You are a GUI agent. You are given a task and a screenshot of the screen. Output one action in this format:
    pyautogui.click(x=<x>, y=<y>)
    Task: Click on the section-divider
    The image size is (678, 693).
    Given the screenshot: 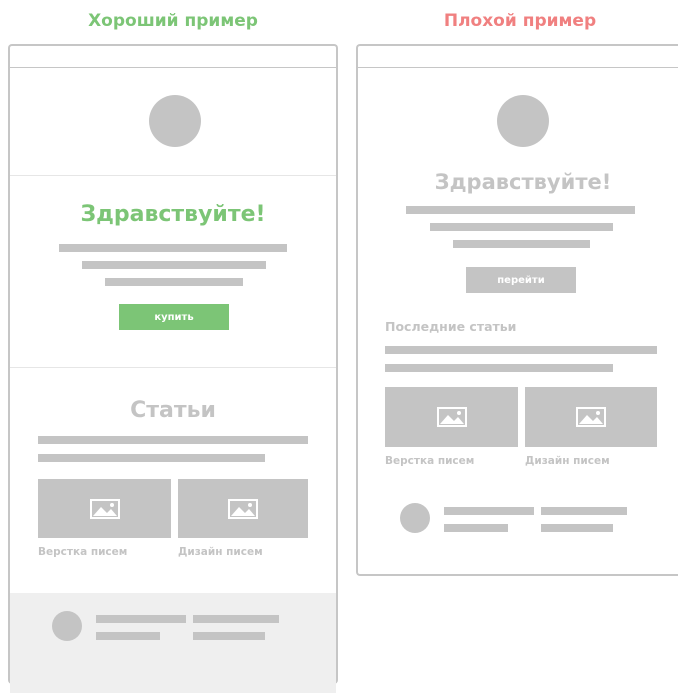 What is the action you would take?
    pyautogui.click(x=173, y=367)
    